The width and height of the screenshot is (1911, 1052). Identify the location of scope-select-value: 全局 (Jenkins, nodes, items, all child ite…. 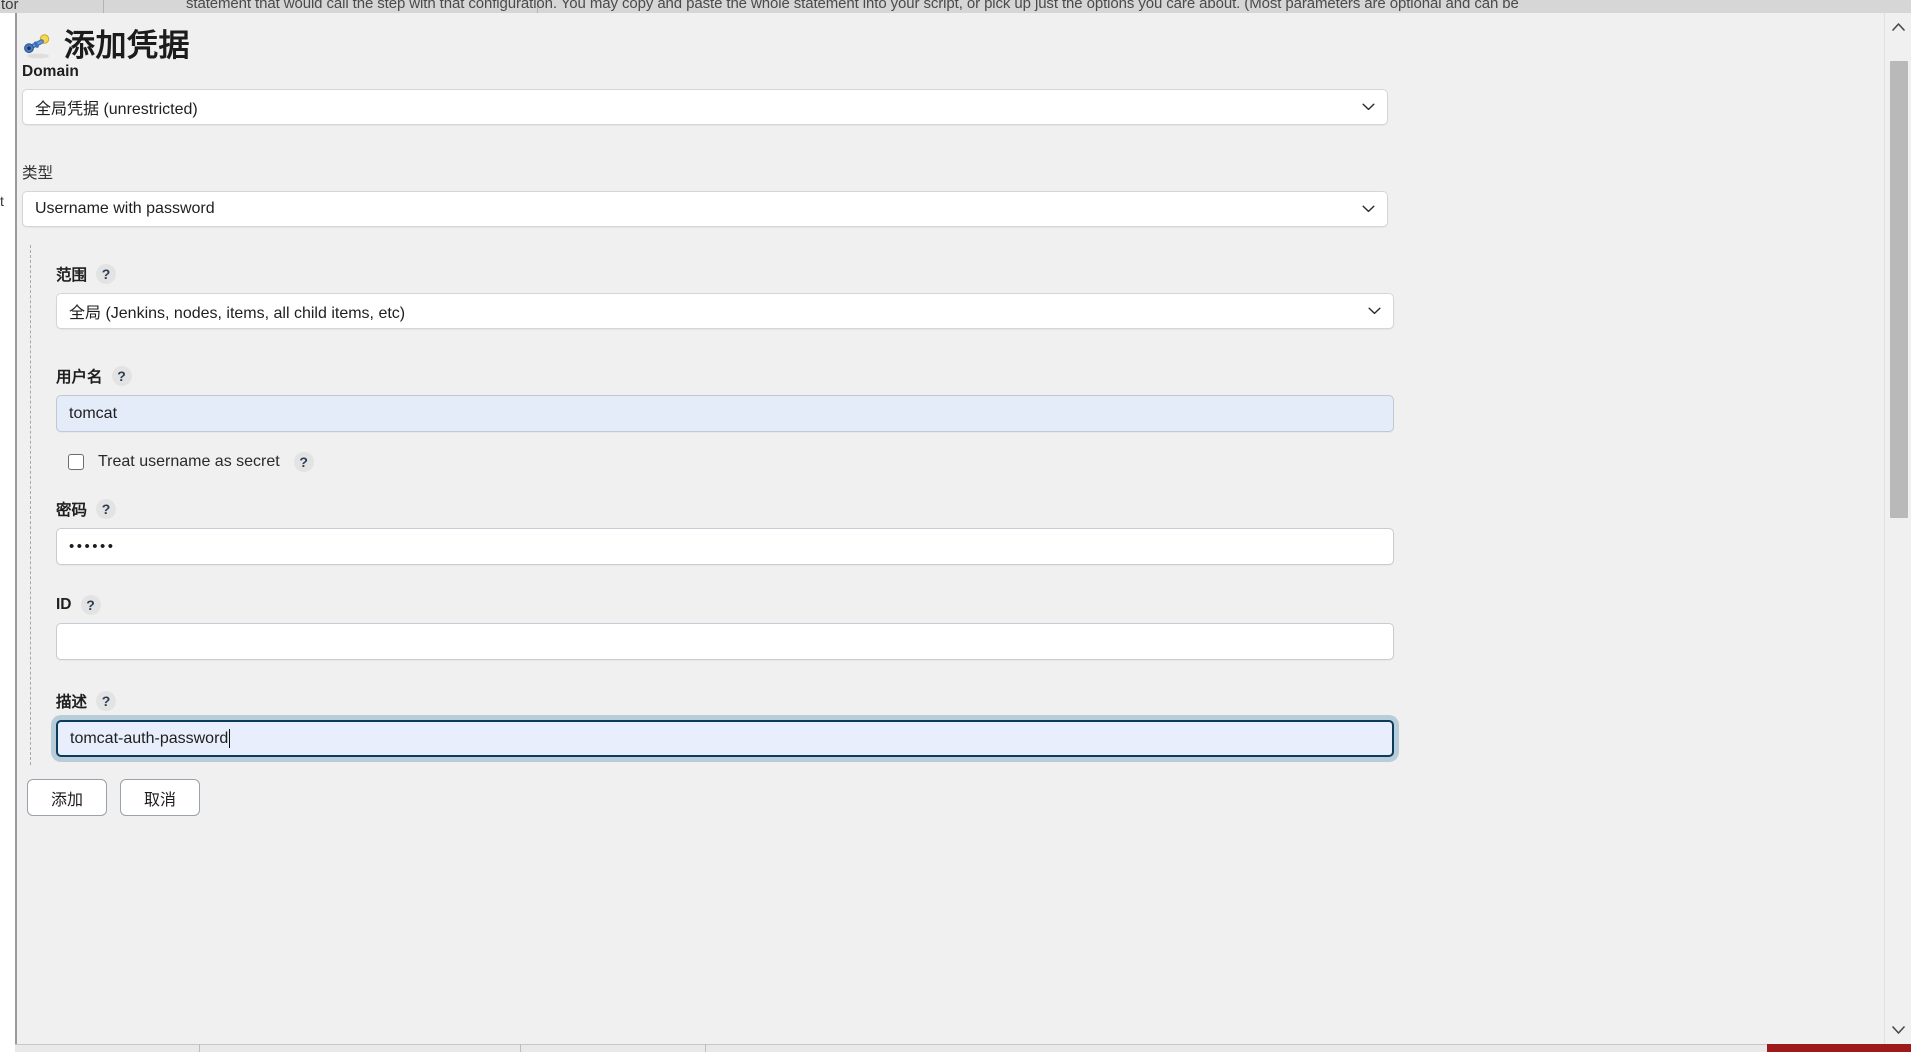
(237, 313).